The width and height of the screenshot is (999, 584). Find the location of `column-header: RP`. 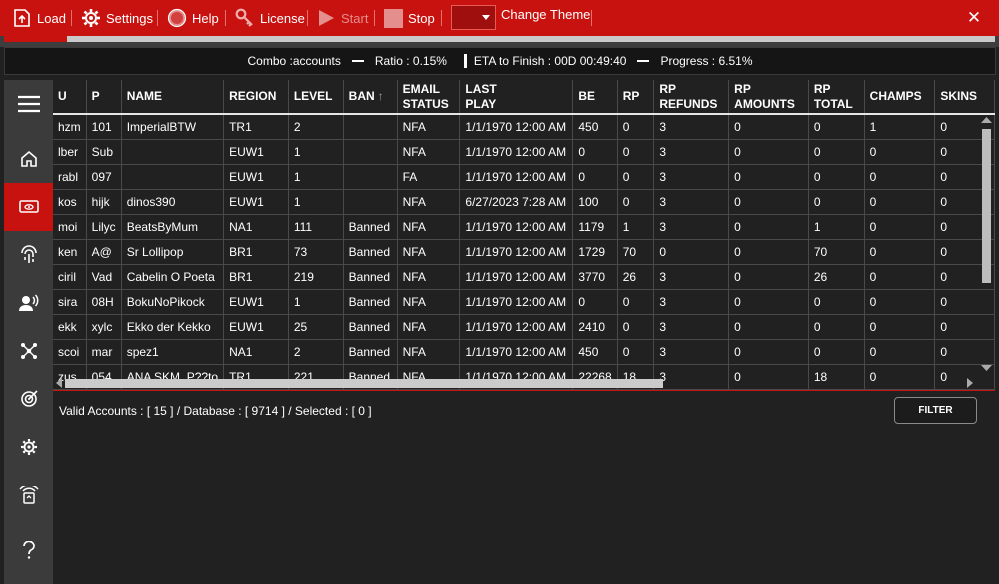

column-header: RP is located at coordinates (636, 97).